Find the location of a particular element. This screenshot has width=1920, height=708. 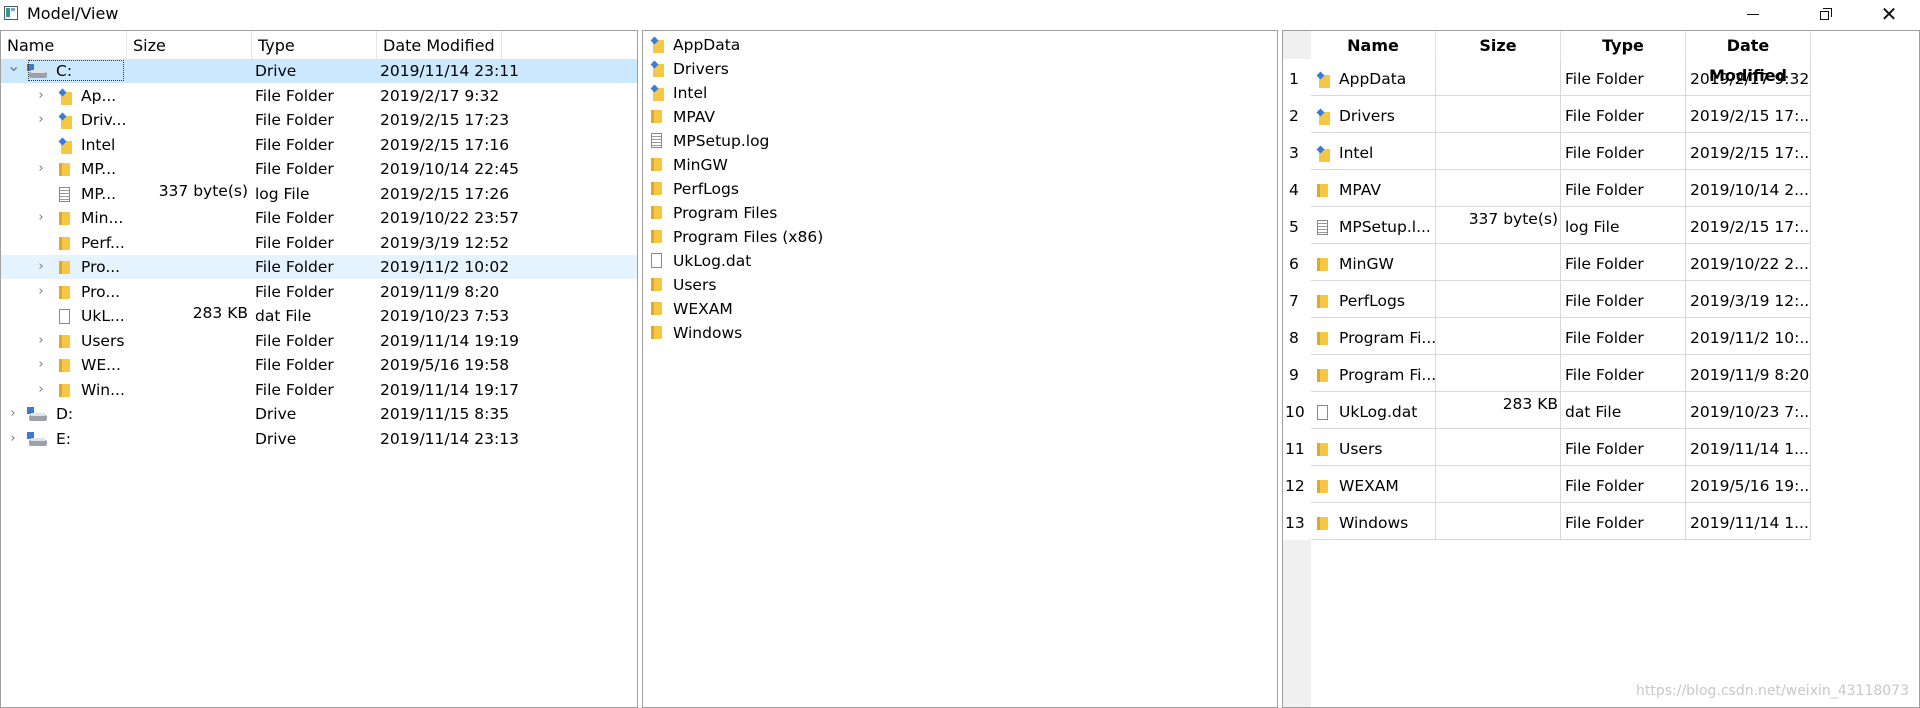

table-cell-name: PerfLogs is located at coordinates (1373, 299).